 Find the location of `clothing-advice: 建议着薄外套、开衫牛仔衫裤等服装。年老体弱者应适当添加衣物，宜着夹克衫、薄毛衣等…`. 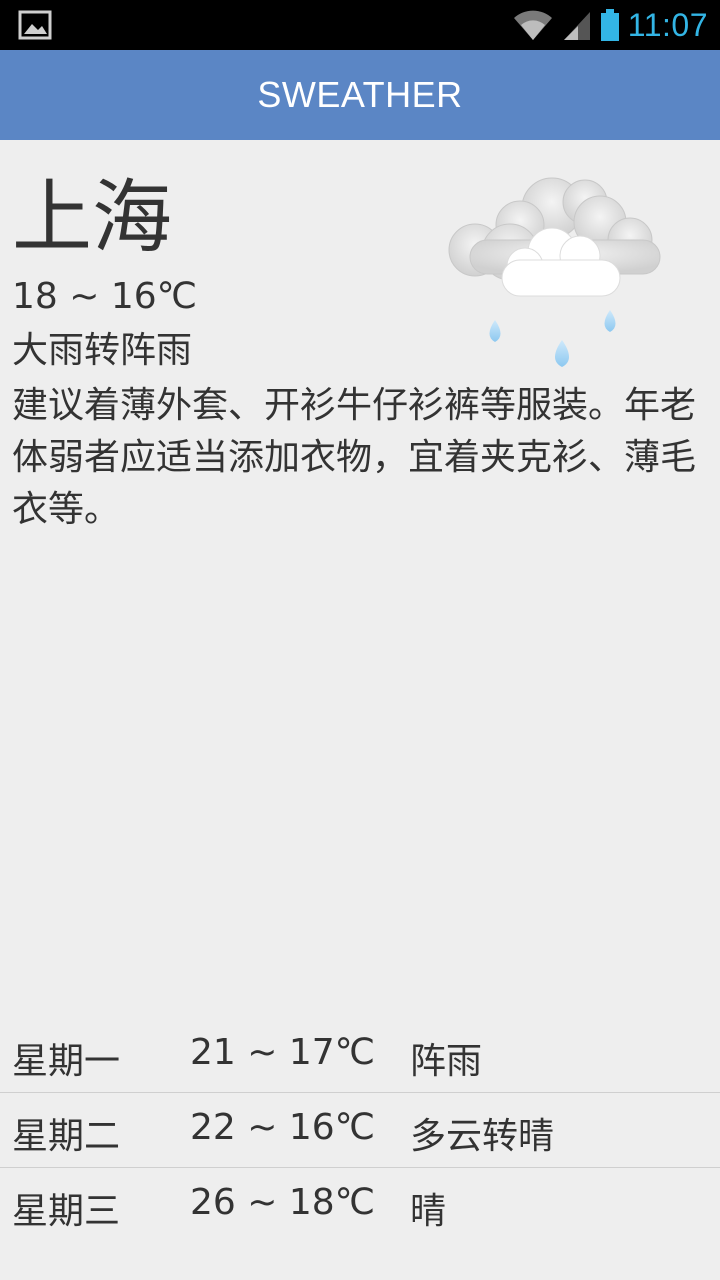

clothing-advice: 建议着薄外套、开衫牛仔衫裤等服装。年老体弱者应适当添加衣物，宜着夹克衫、薄毛衣等… is located at coordinates (354, 457).